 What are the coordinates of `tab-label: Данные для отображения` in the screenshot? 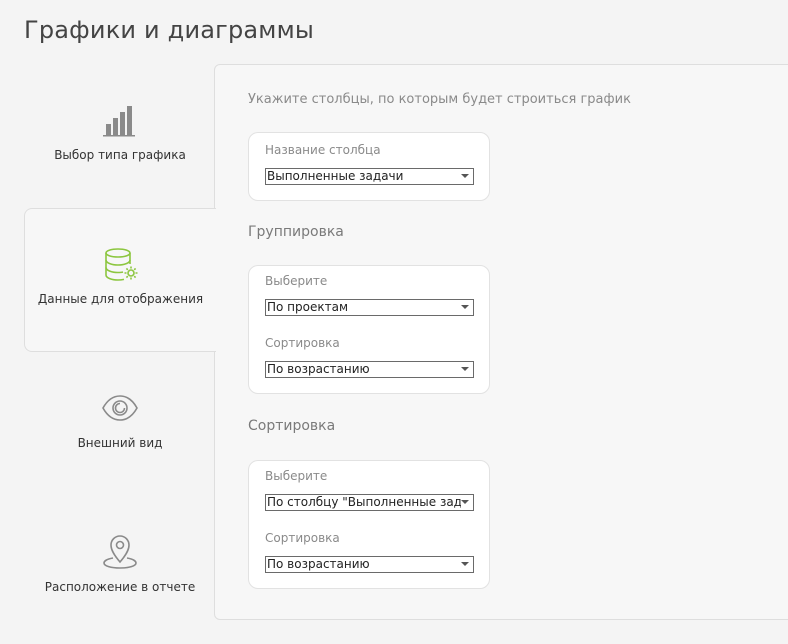 It's located at (120, 299).